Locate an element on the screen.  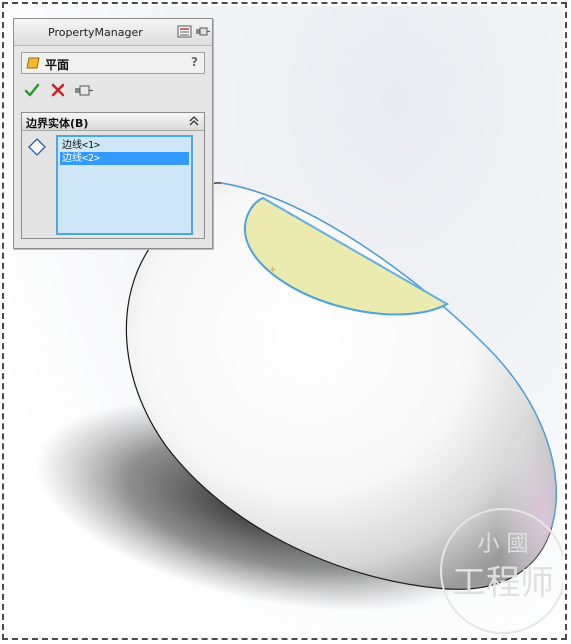
origin-marker: + is located at coordinates (273, 270).